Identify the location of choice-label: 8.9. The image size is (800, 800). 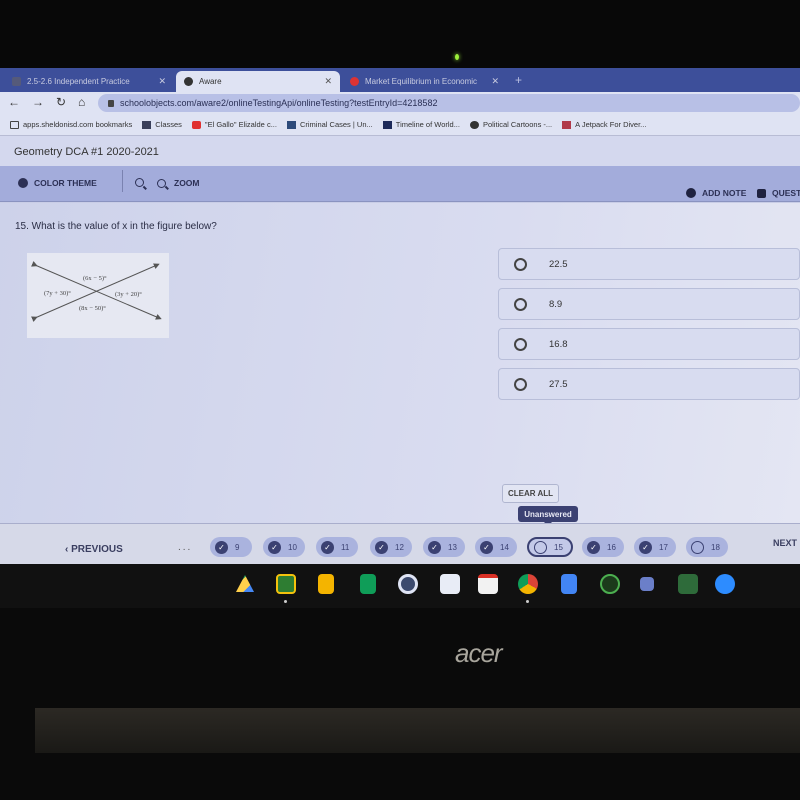
(556, 304).